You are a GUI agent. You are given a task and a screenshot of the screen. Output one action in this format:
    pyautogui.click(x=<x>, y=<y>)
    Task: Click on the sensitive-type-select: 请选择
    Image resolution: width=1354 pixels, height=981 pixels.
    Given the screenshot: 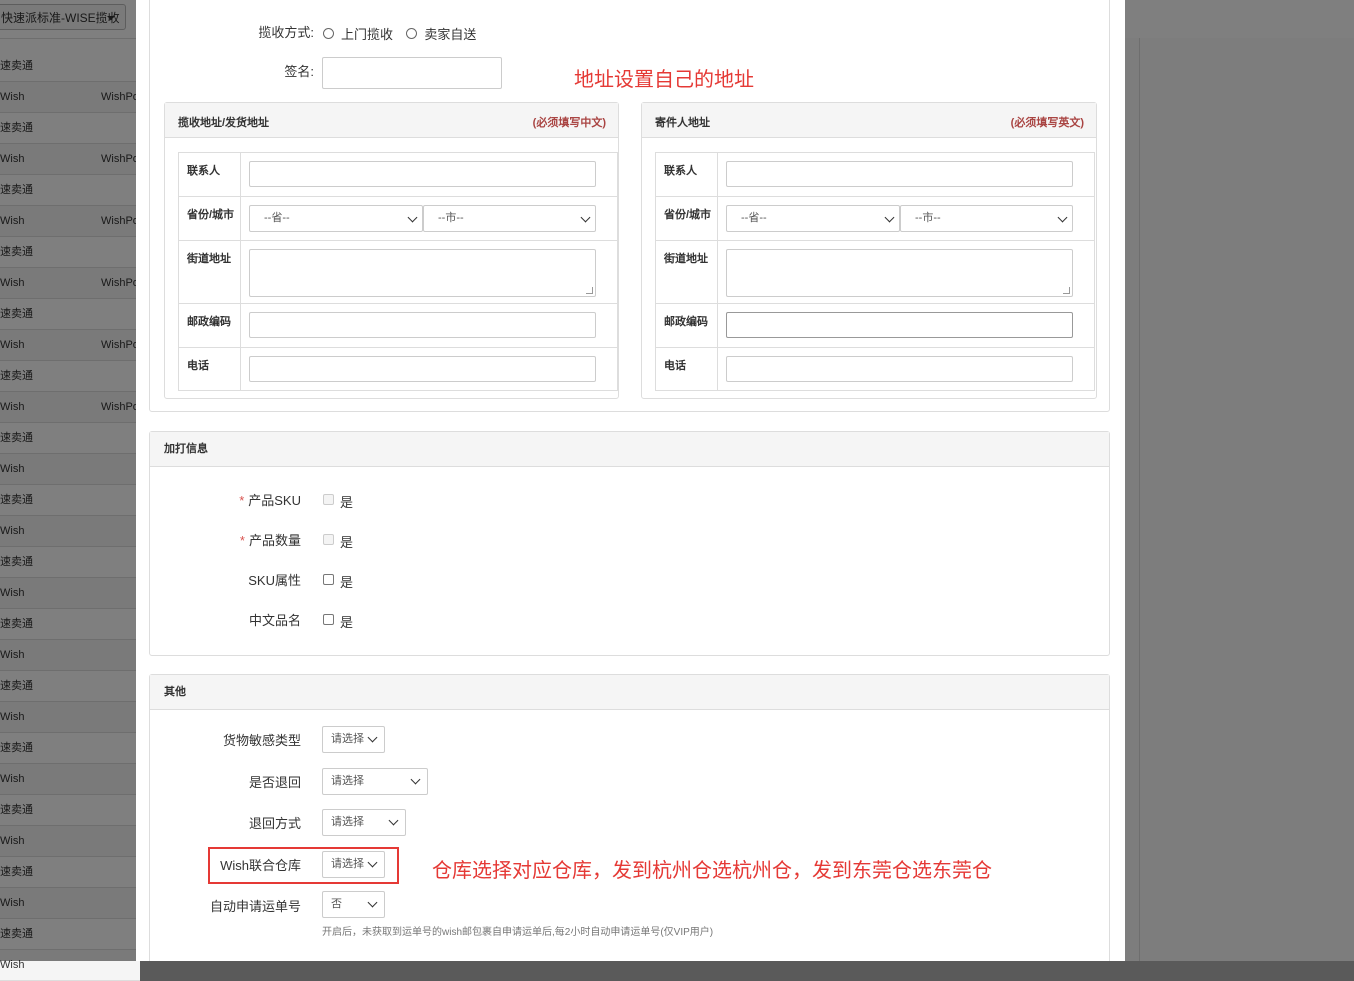 What is the action you would take?
    pyautogui.click(x=353, y=739)
    